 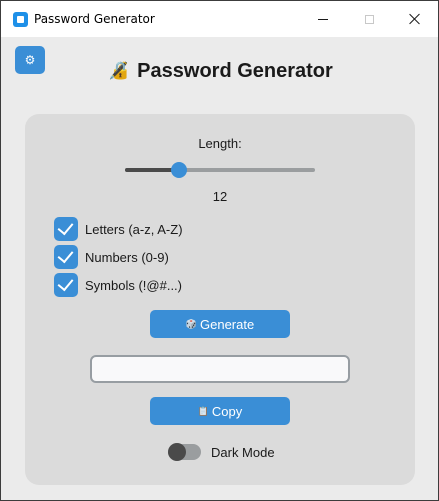 I want to click on dark-mode-toggle-row: Dark Mode, so click(x=221, y=452).